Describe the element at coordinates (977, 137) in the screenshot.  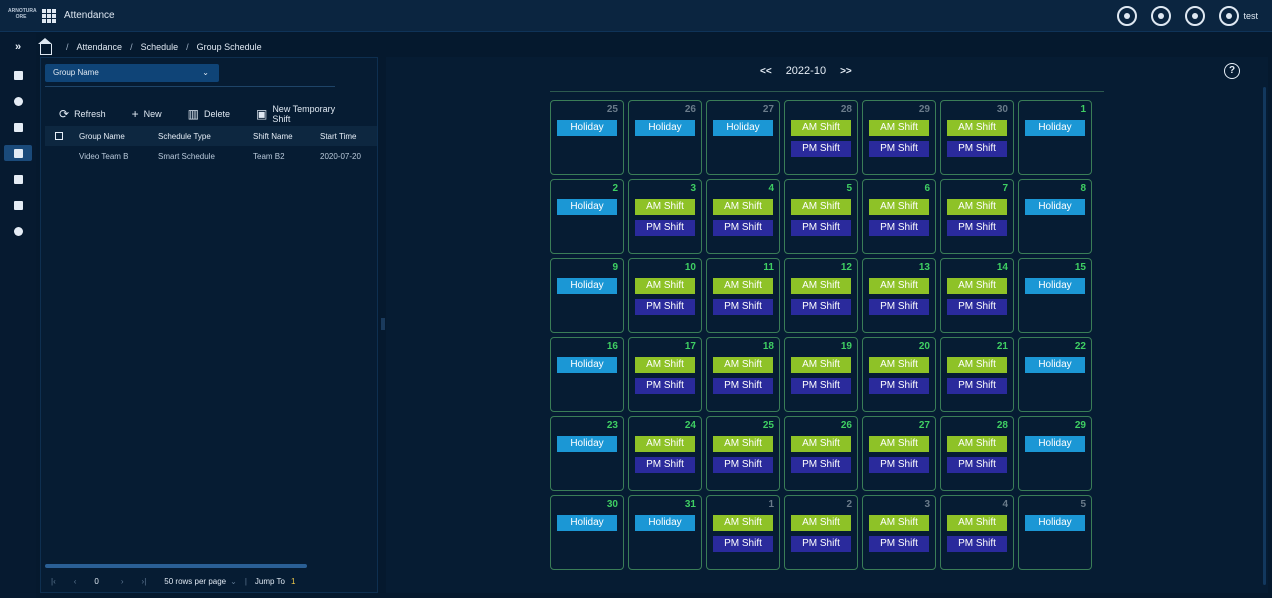
I see `calendar-day-cell: 30 AM Shift PM Shift` at that location.